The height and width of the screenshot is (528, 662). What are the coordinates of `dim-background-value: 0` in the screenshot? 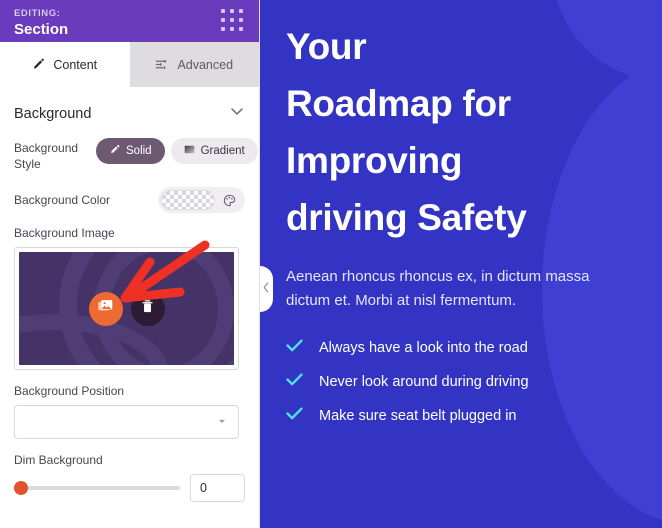 It's located at (203, 488).